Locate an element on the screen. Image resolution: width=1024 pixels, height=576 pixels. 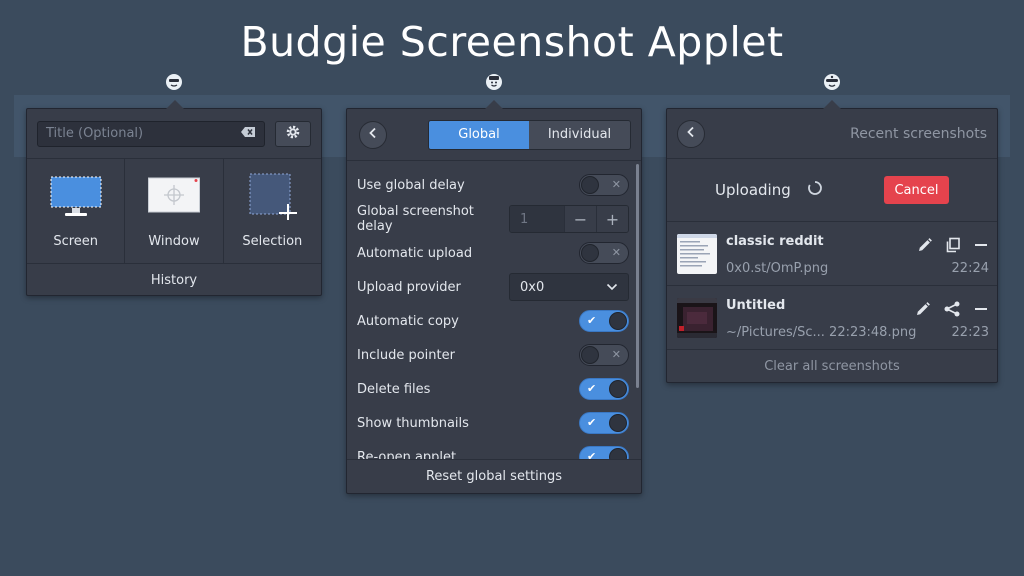
tab-individual: Individual is located at coordinates (579, 134).